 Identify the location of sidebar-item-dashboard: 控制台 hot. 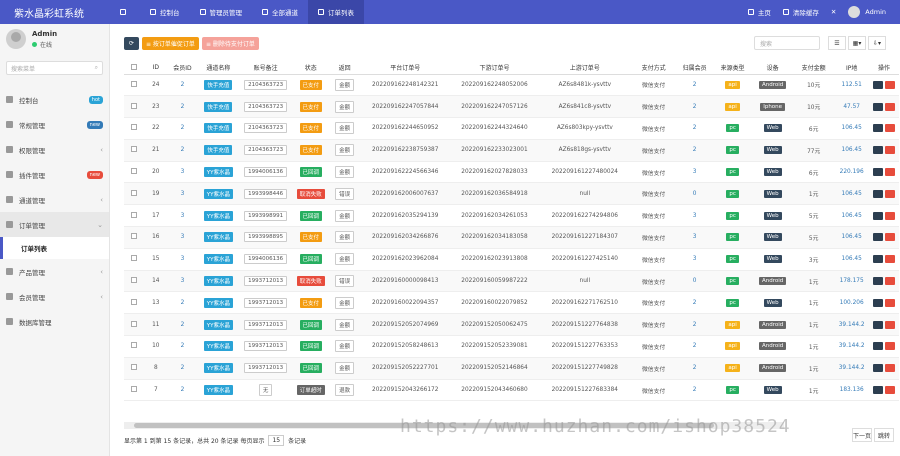
(54, 99).